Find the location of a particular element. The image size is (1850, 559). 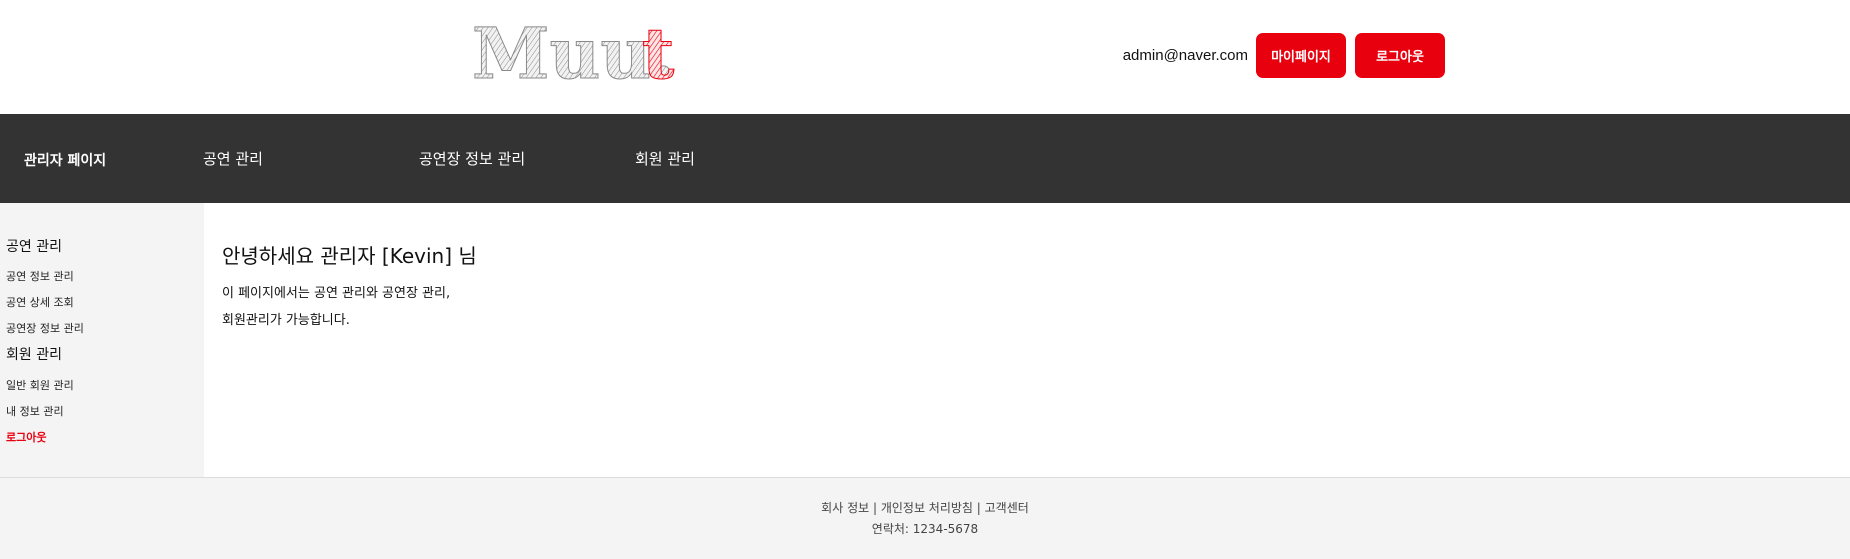

footer-link-privacy-policy: 개인정보 처리방침 is located at coordinates (927, 508).